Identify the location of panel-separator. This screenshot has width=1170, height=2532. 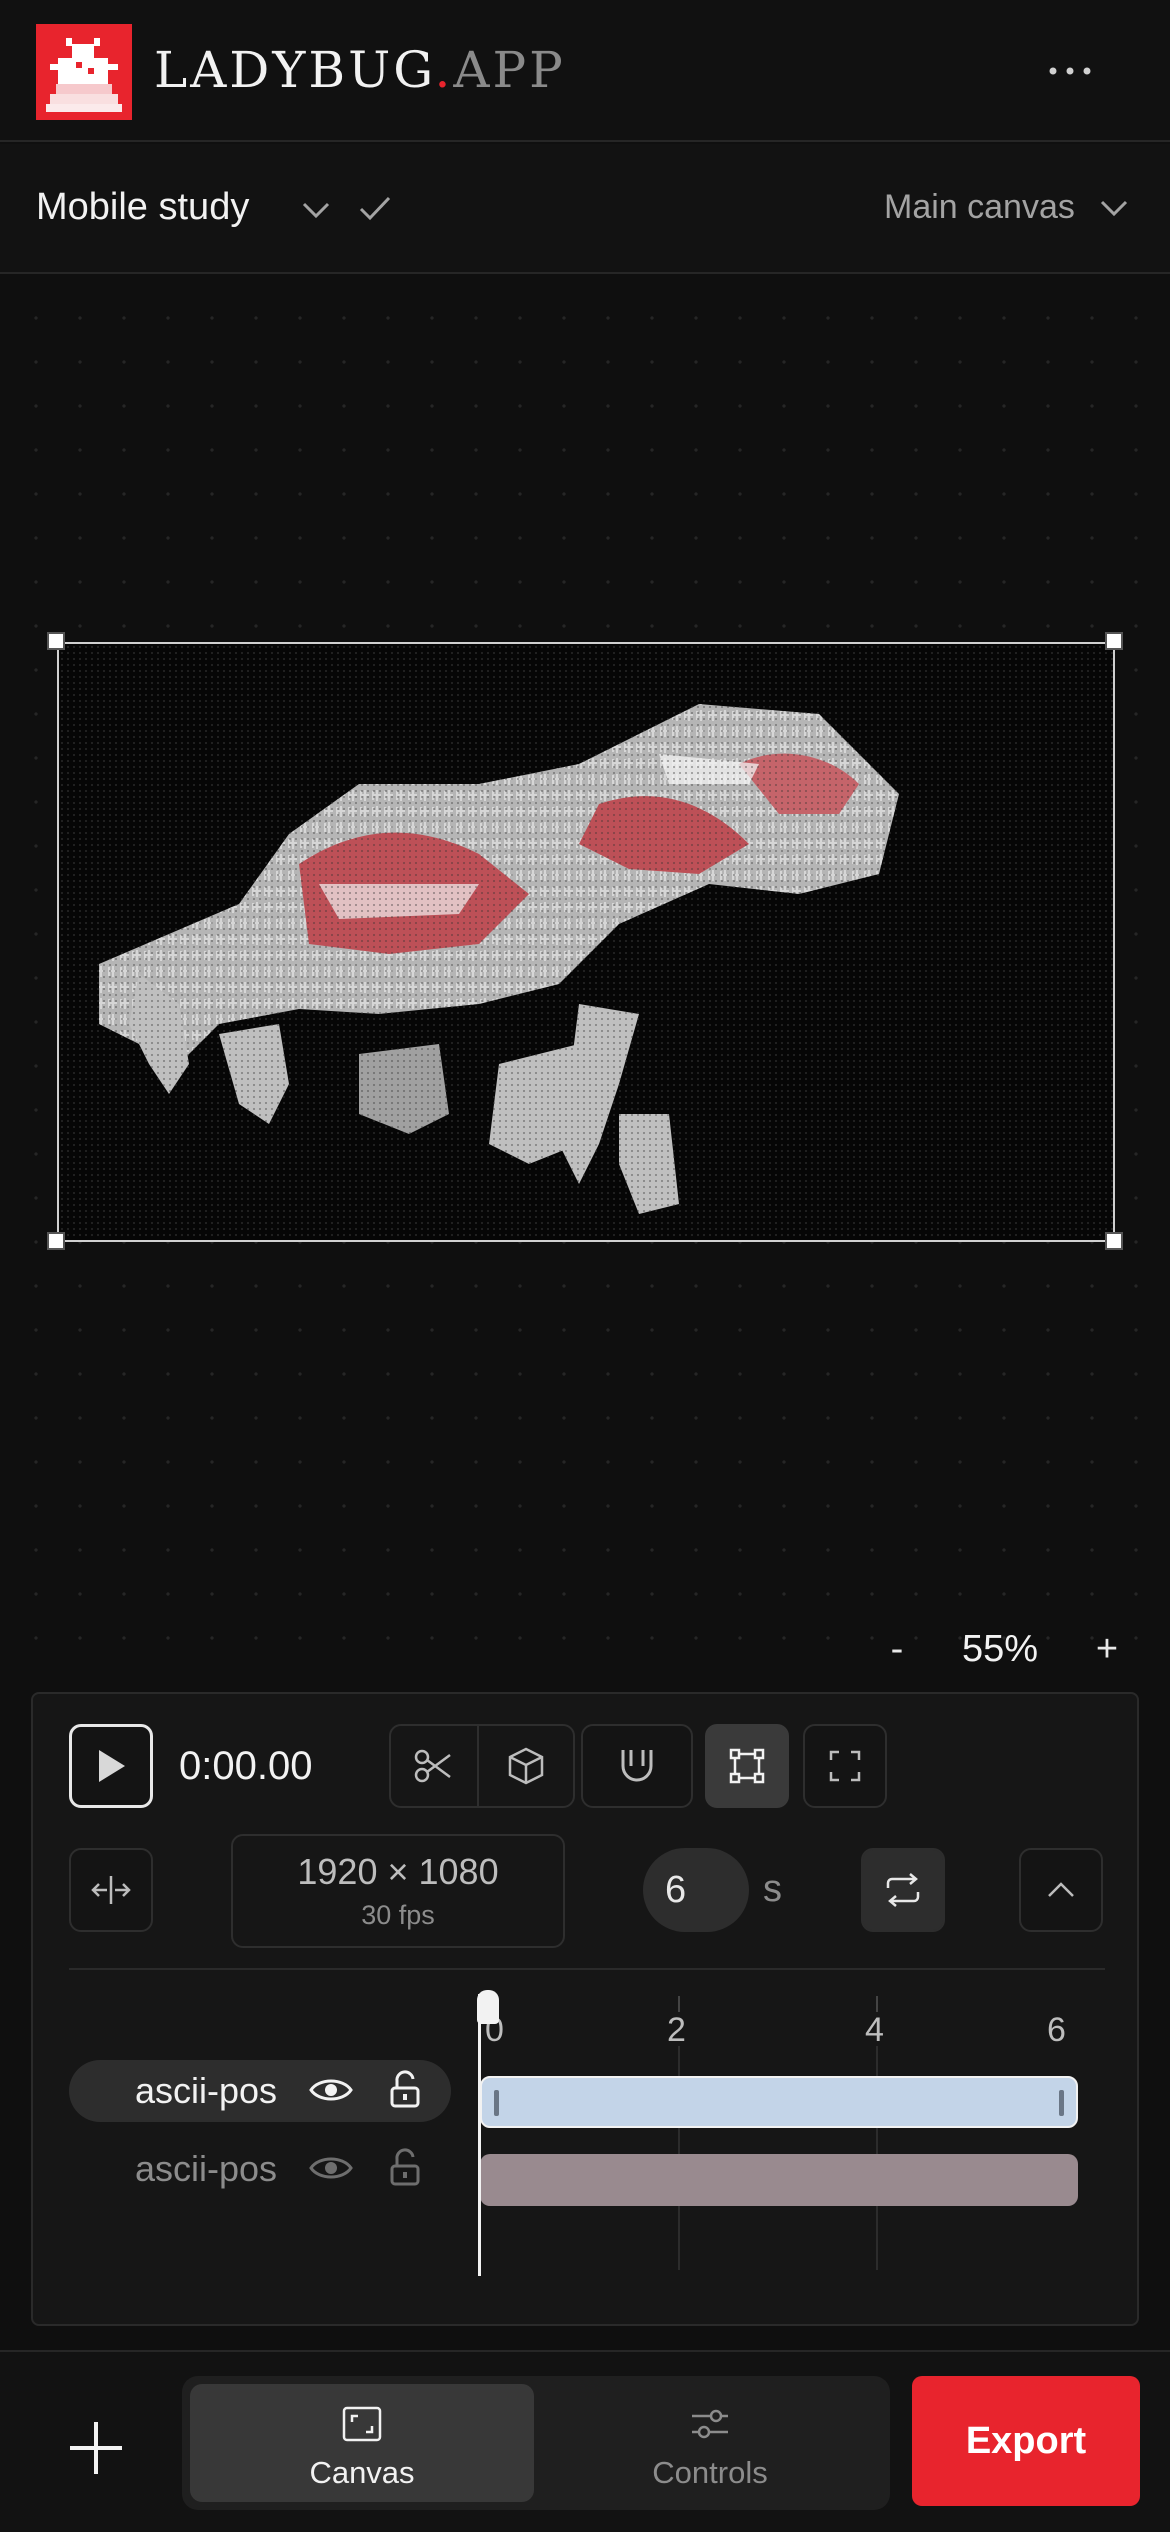
(587, 1969).